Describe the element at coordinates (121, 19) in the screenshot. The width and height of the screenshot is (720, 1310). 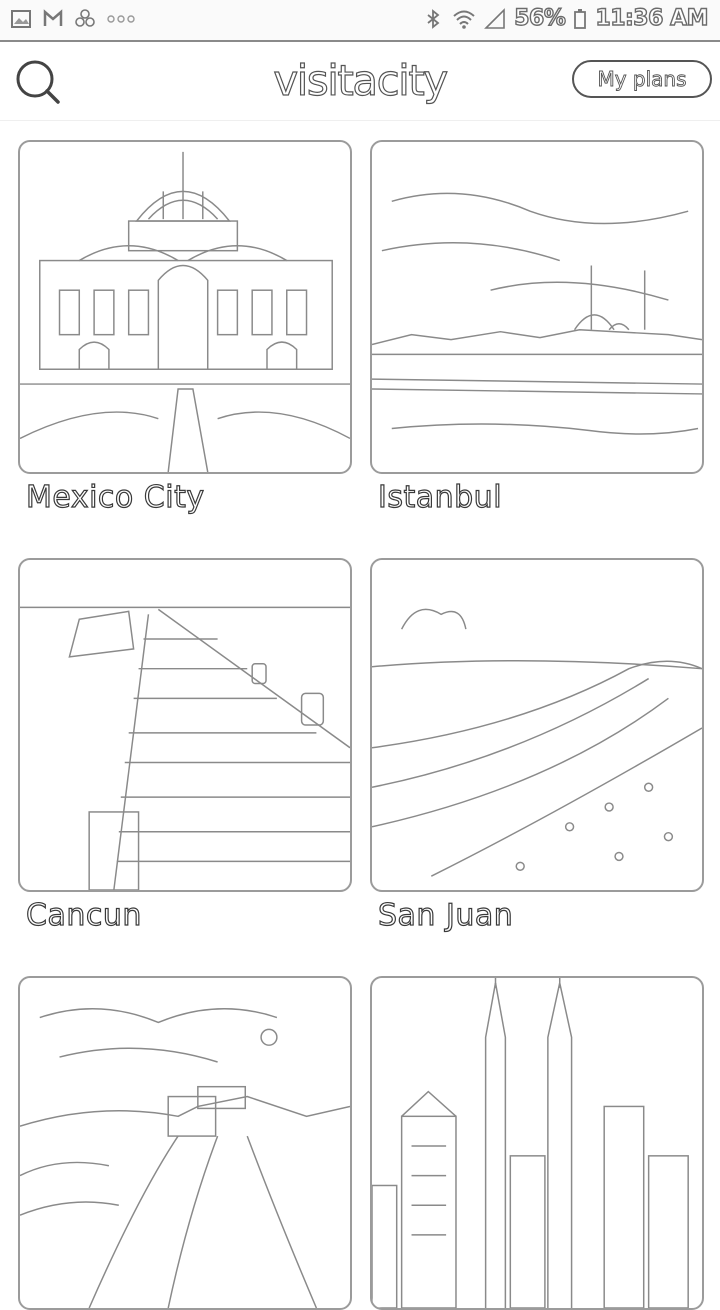
I see `more-dots-icon` at that location.